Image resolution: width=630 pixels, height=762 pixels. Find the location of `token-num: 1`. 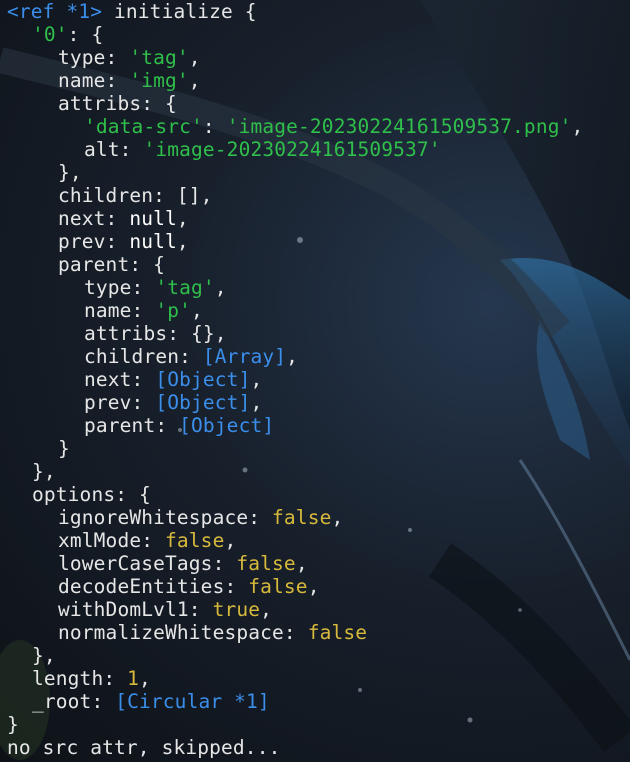

token-num: 1 is located at coordinates (133, 678).